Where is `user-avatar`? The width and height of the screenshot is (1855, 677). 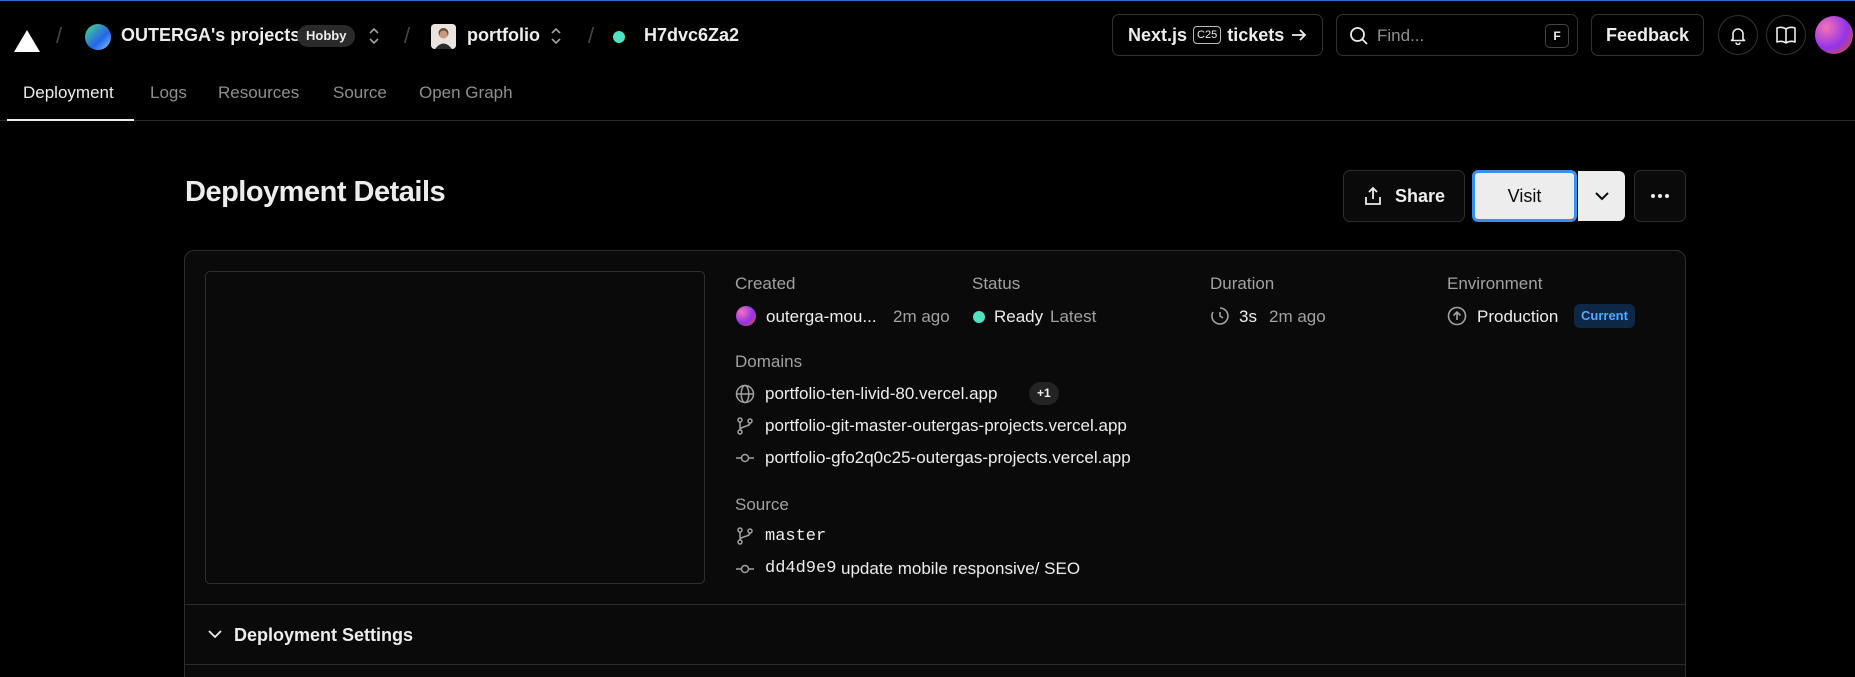 user-avatar is located at coordinates (1834, 35).